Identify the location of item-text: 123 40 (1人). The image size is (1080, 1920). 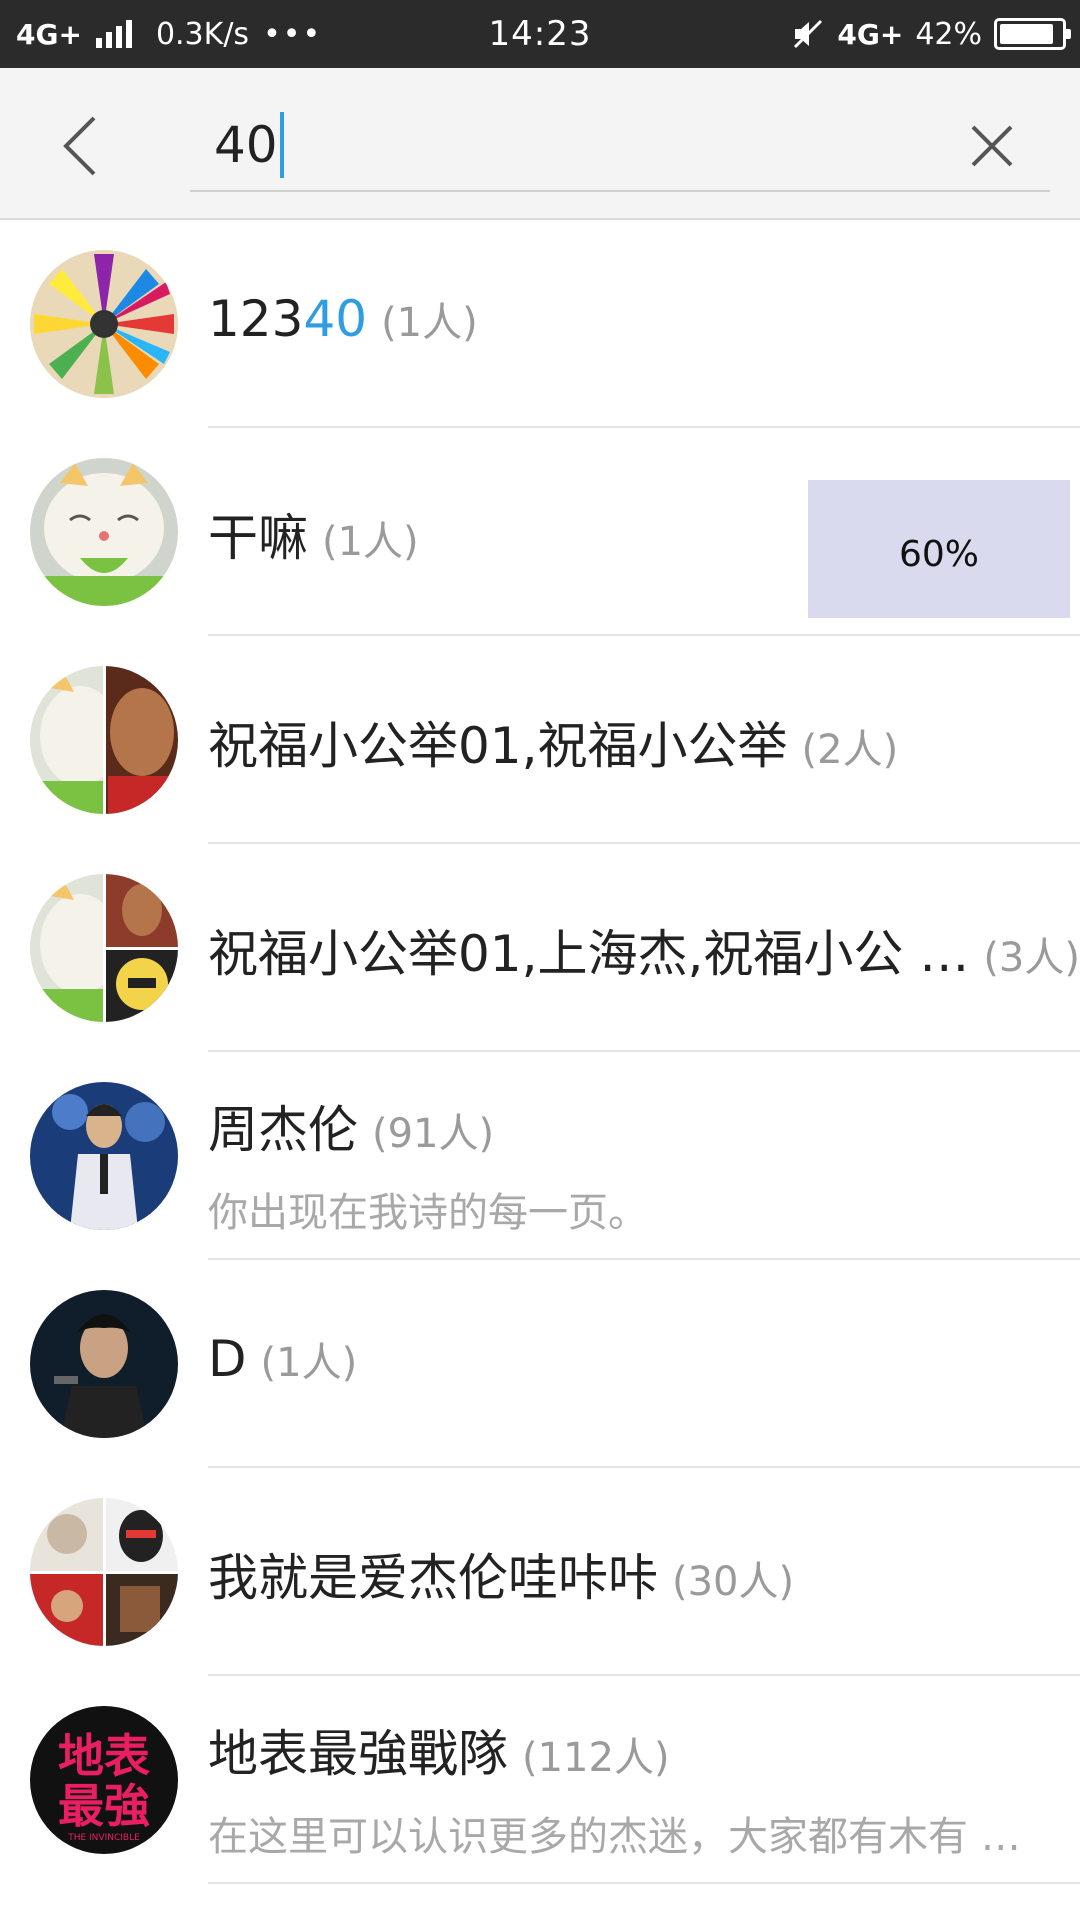
(634, 319).